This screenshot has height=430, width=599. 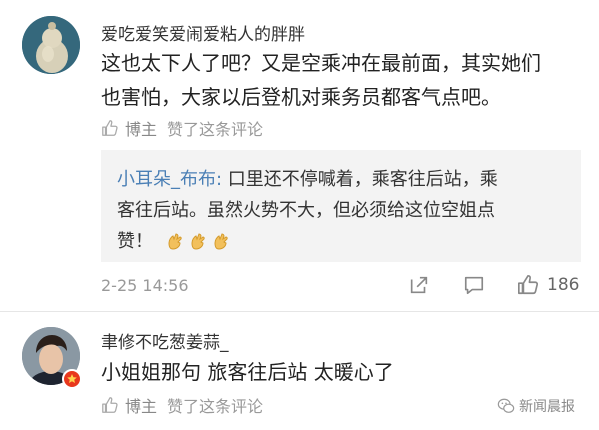 I want to click on comment-text: 也害怕，大家以后登机对乘务员都客气点吧。, so click(x=301, y=97).